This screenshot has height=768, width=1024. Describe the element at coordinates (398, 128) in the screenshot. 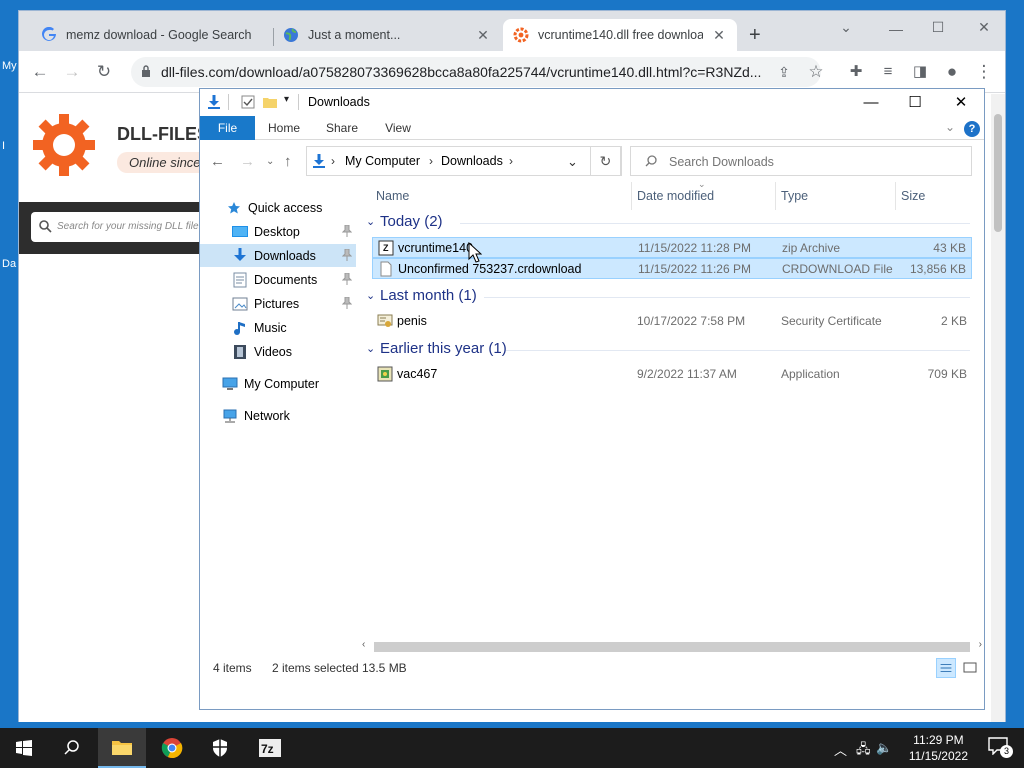

I see `tab-view: View` at that location.